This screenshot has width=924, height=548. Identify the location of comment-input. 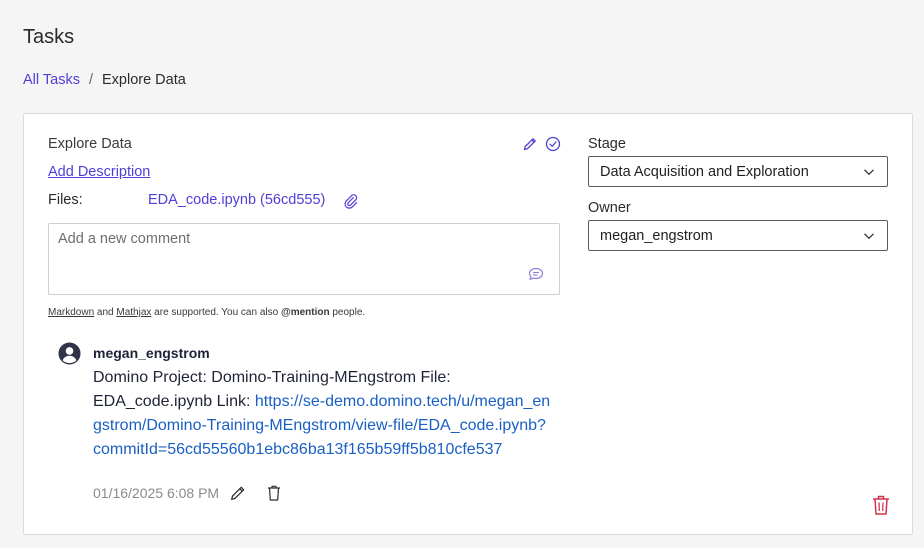
(304, 259).